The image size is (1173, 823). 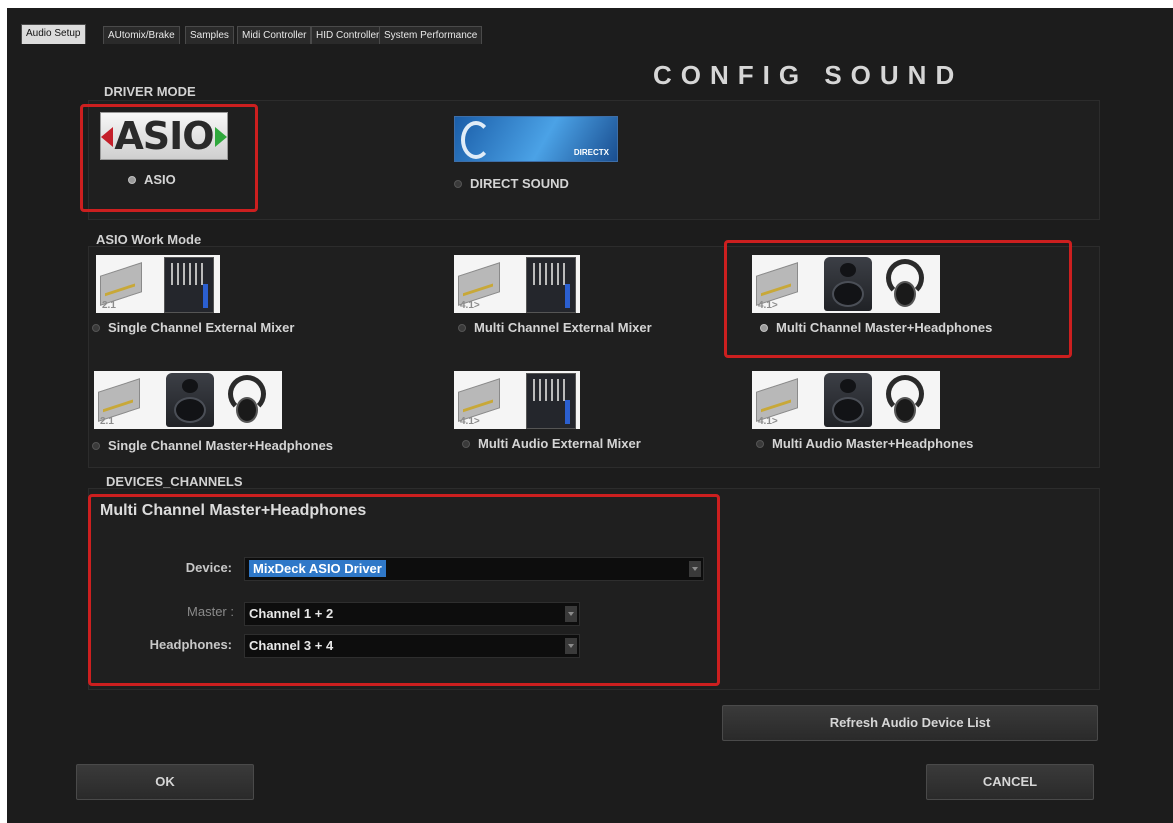 I want to click on highlight-multi-master-headphones, so click(x=898, y=299).